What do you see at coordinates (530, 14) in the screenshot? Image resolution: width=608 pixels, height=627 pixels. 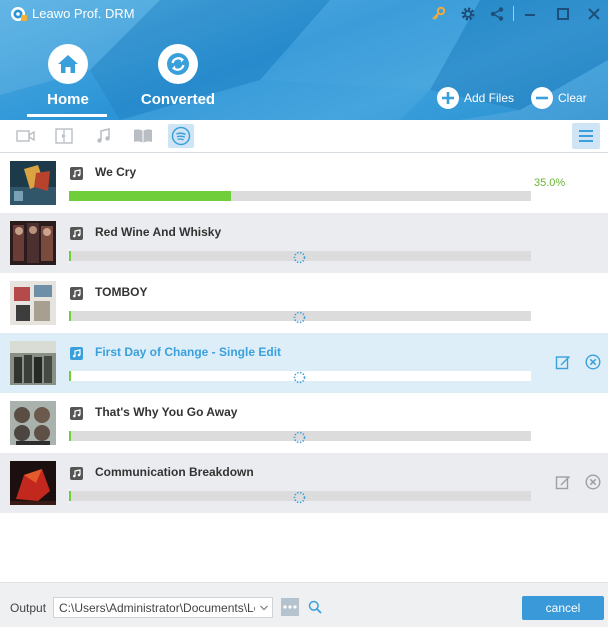 I see `minimize-icon` at bounding box center [530, 14].